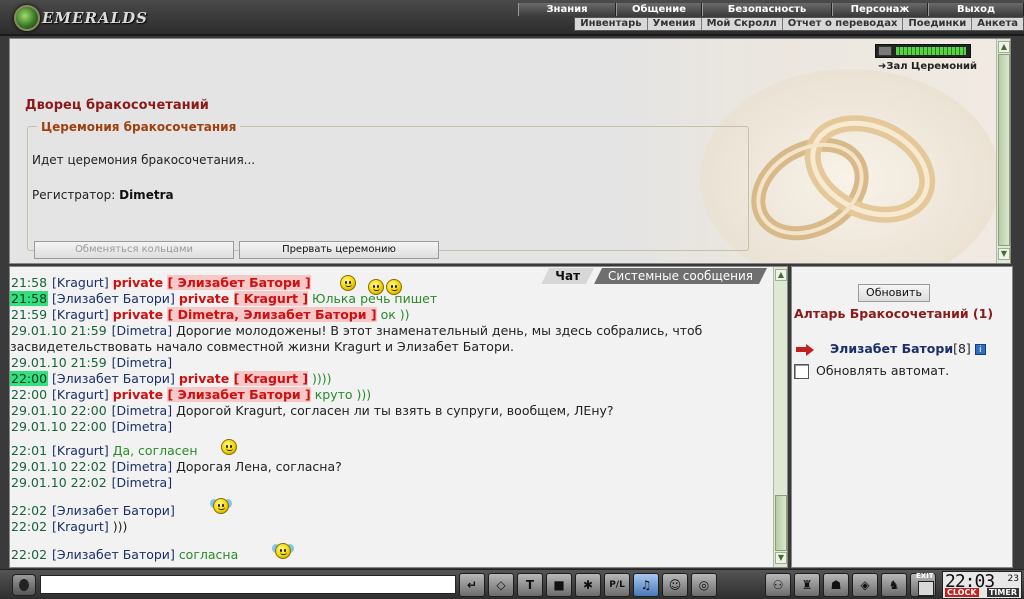 The width and height of the screenshot is (1024, 599). I want to click on stop-ceremony-button: Прервать церемонию, so click(339, 250).